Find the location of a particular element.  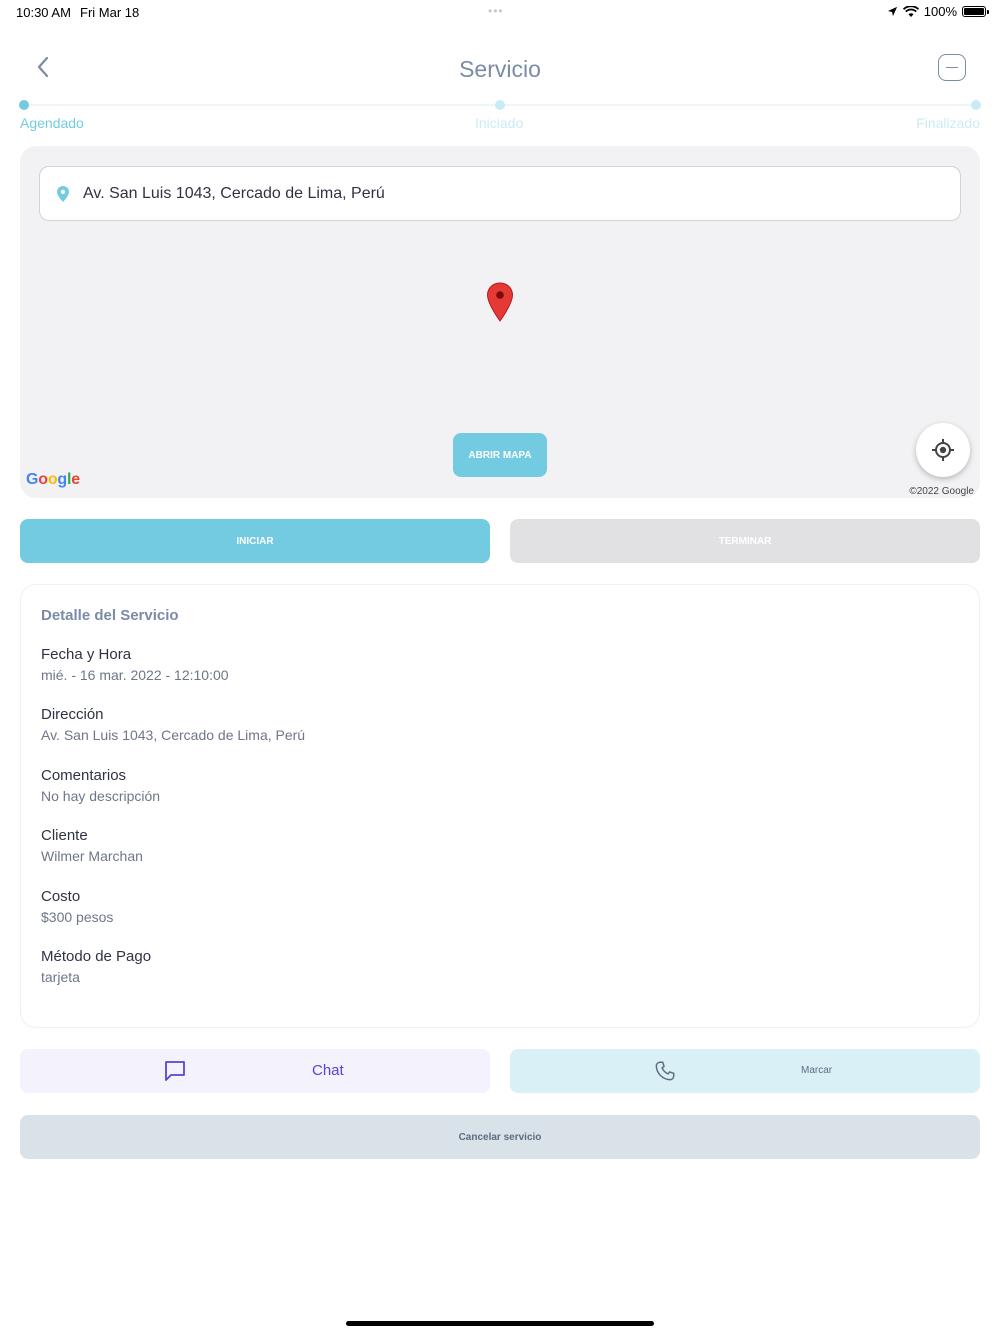

step-dot-finalizado is located at coordinates (976, 105).